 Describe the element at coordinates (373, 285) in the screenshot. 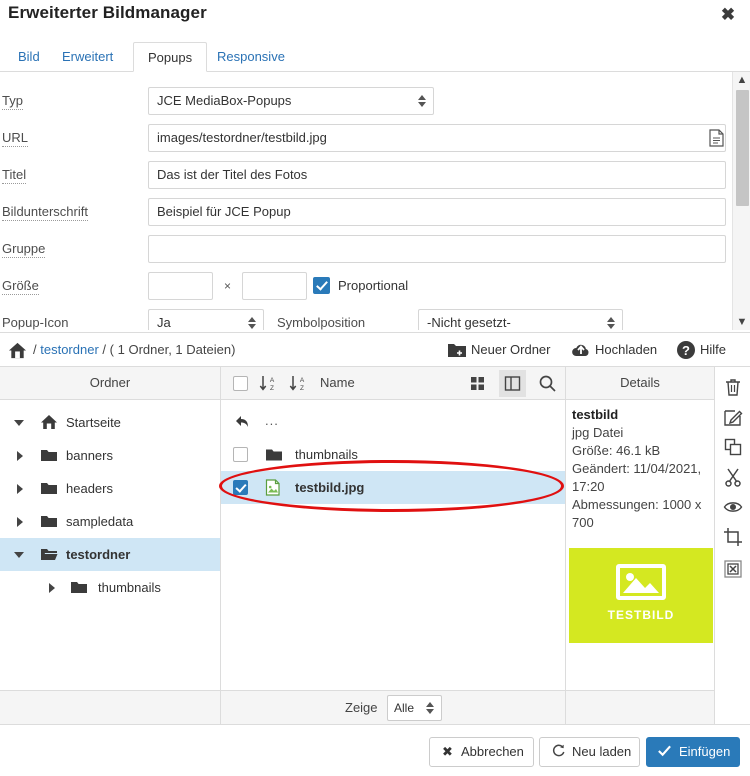

I see `proportional-label: Proportional` at that location.